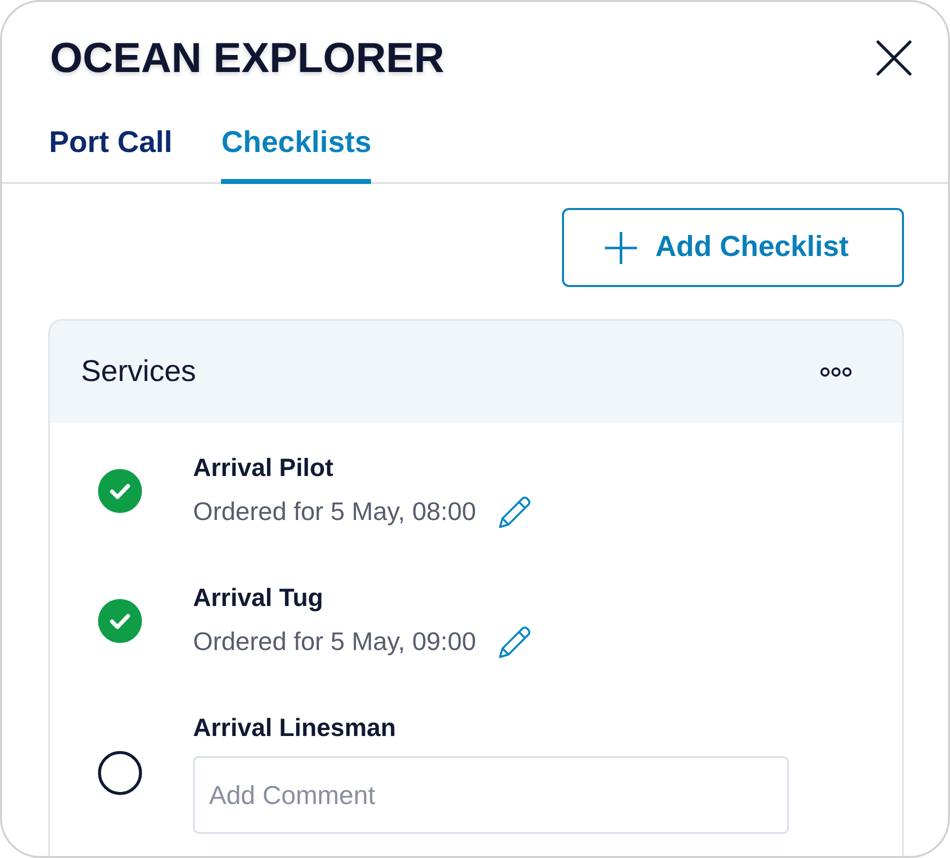  What do you see at coordinates (894, 58) in the screenshot?
I see `close-icon` at bounding box center [894, 58].